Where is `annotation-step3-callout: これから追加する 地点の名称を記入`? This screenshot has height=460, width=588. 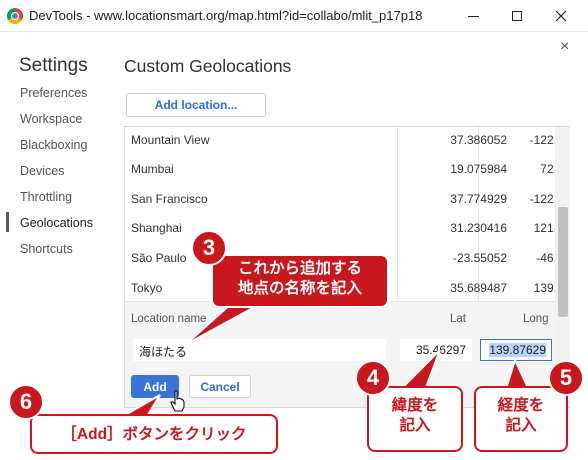
annotation-step3-callout: これから追加する 地点の名称を記入 is located at coordinates (300, 281).